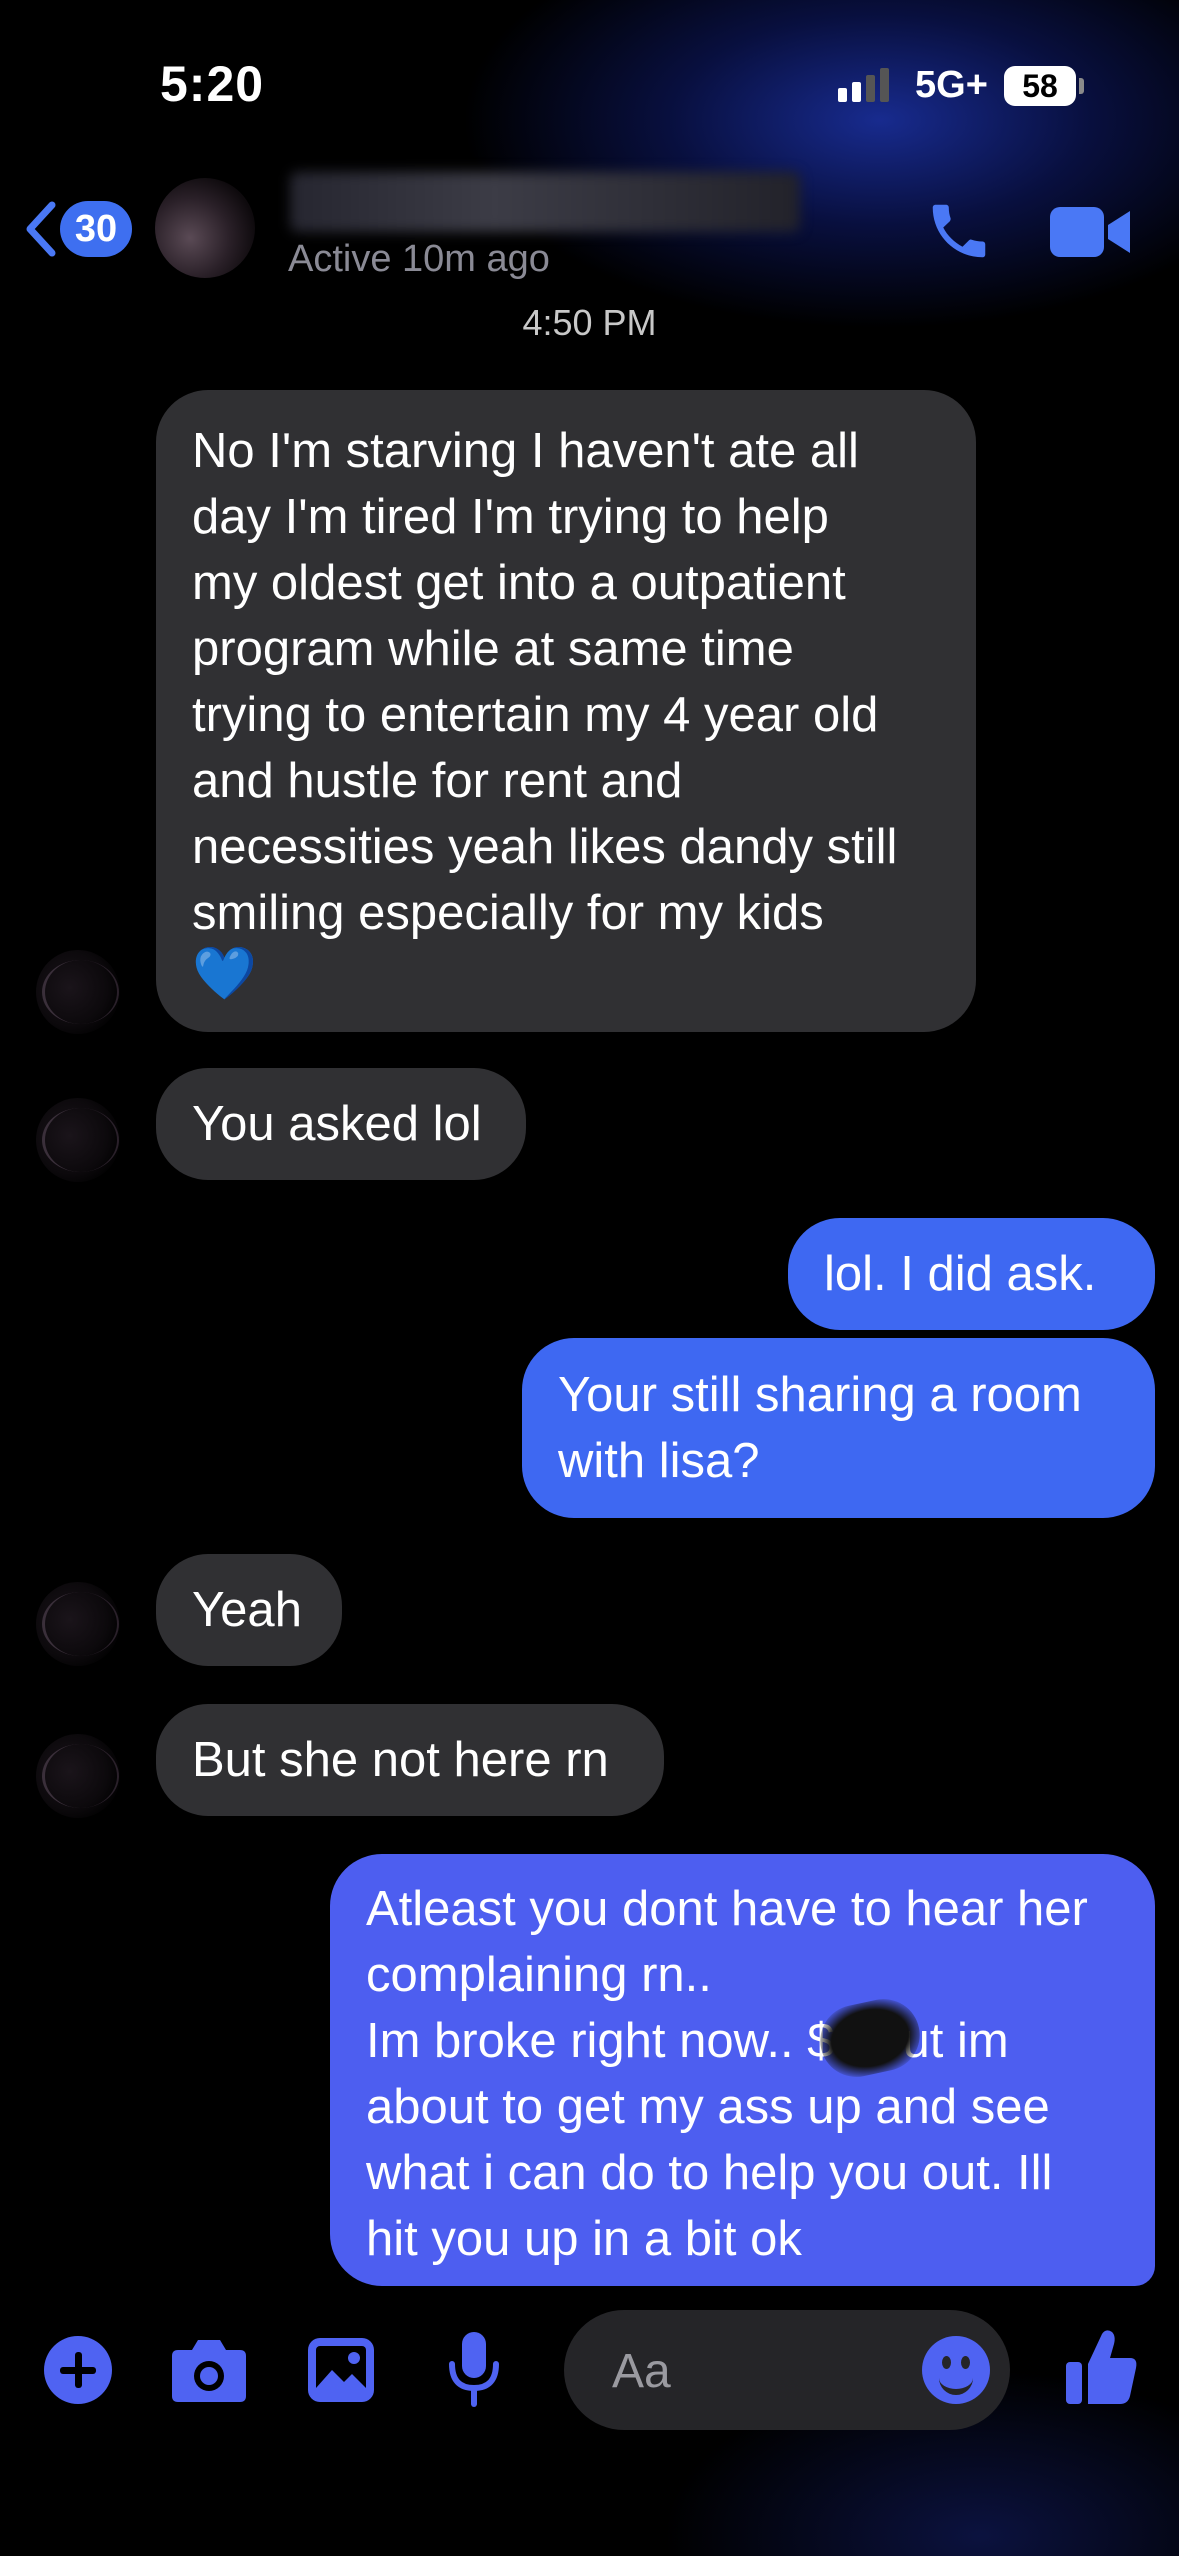 Image resolution: width=1179 pixels, height=2556 pixels. What do you see at coordinates (419, 259) in the screenshot?
I see `active-status: Active 10m ago` at bounding box center [419, 259].